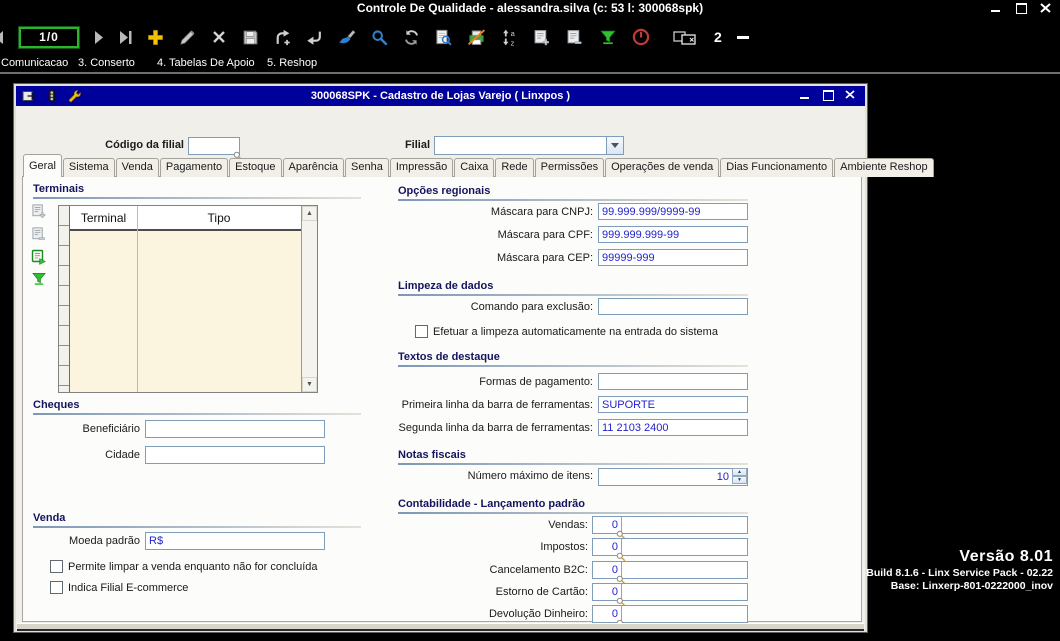  What do you see at coordinates (56, 566) in the screenshot?
I see `checkbox-permite-limpar` at bounding box center [56, 566].